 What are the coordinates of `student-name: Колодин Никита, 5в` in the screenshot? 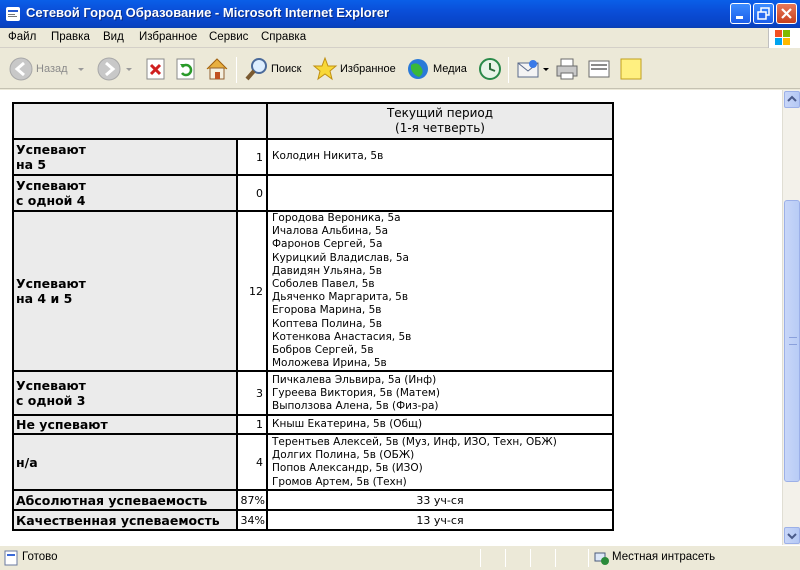 It's located at (328, 156).